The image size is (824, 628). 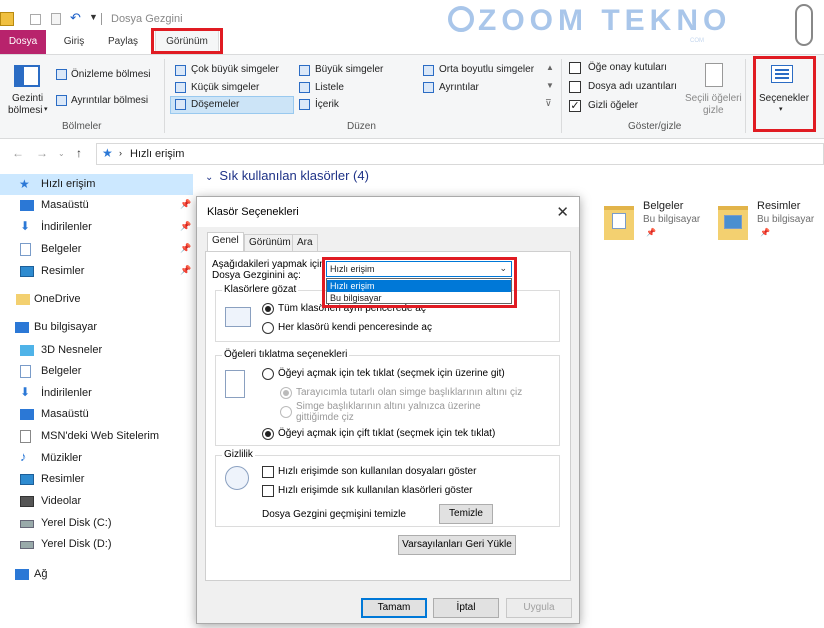 I want to click on layout-extra-large: Çok büyük simgeler, so click(x=235, y=69).